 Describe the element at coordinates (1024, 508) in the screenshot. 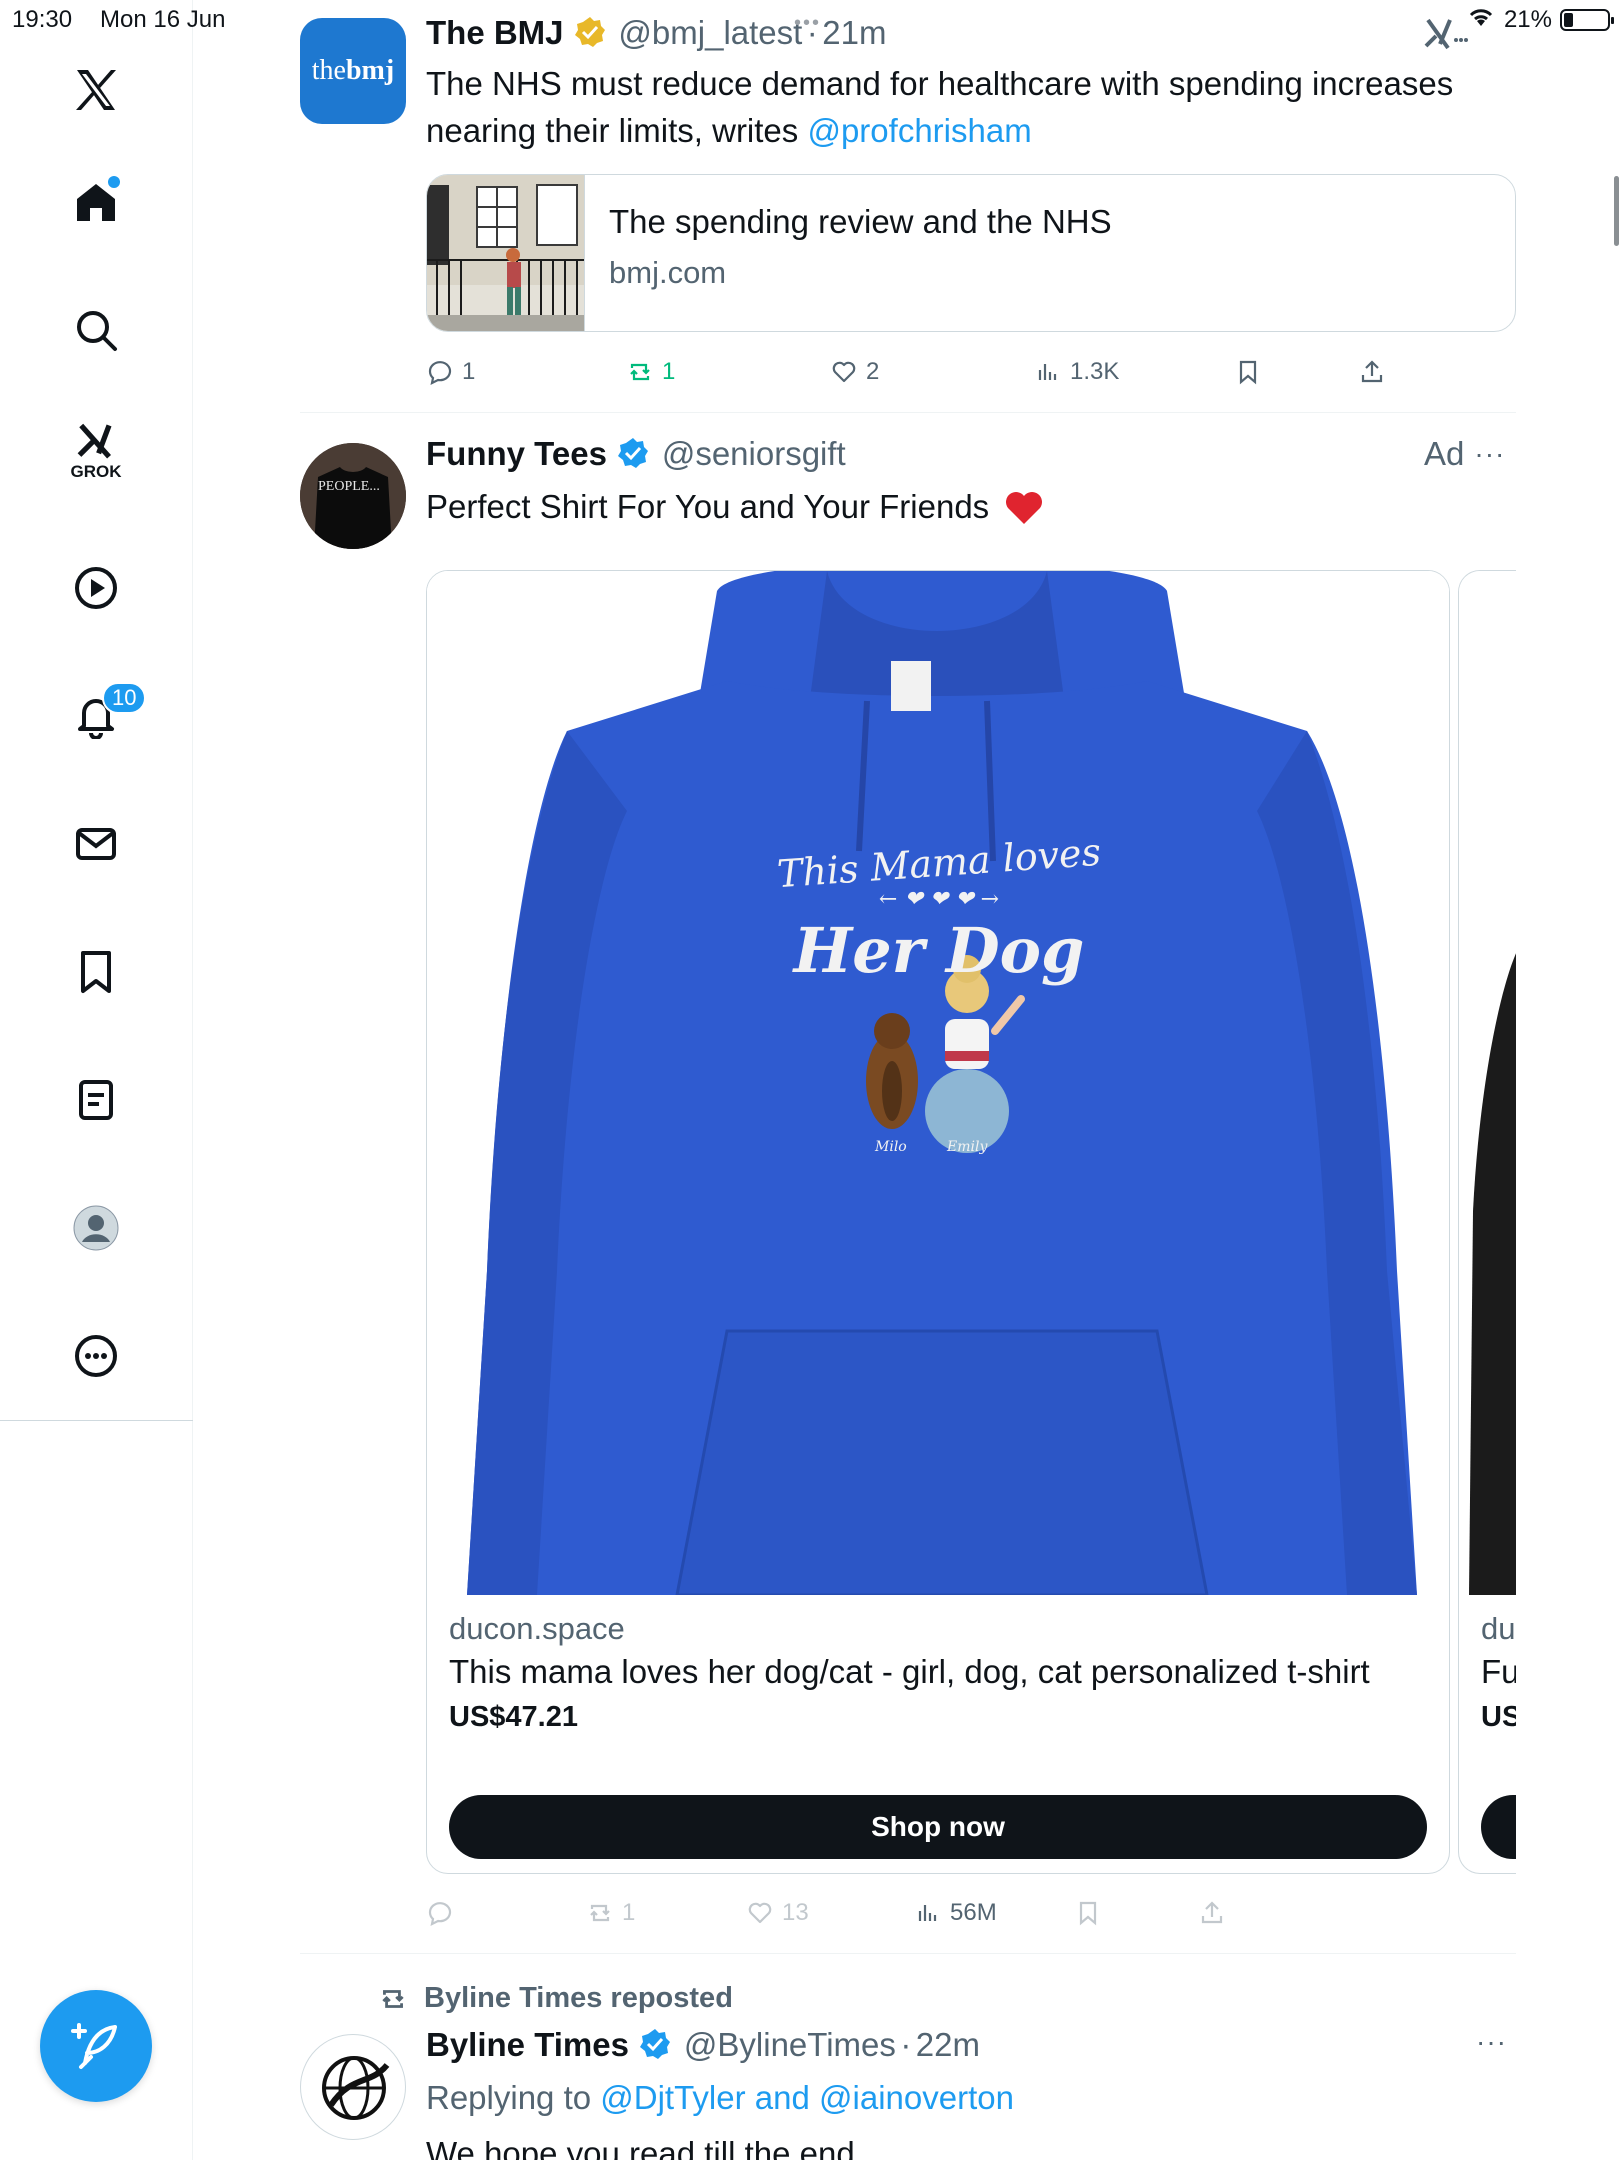

I see `red-heart-emoji-icon` at that location.